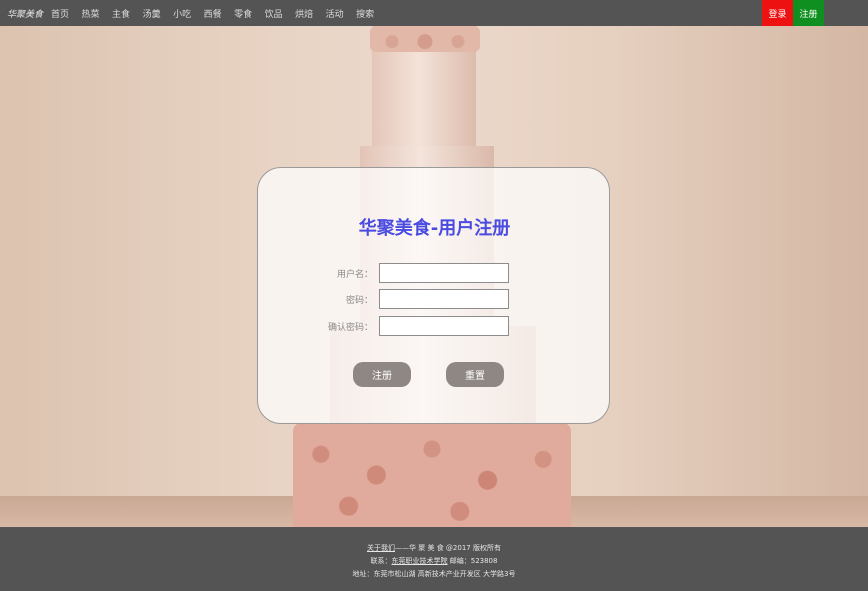 Image resolution: width=868 pixels, height=591 pixels. What do you see at coordinates (382, 374) in the screenshot?
I see `submit-register-button: 注册` at bounding box center [382, 374].